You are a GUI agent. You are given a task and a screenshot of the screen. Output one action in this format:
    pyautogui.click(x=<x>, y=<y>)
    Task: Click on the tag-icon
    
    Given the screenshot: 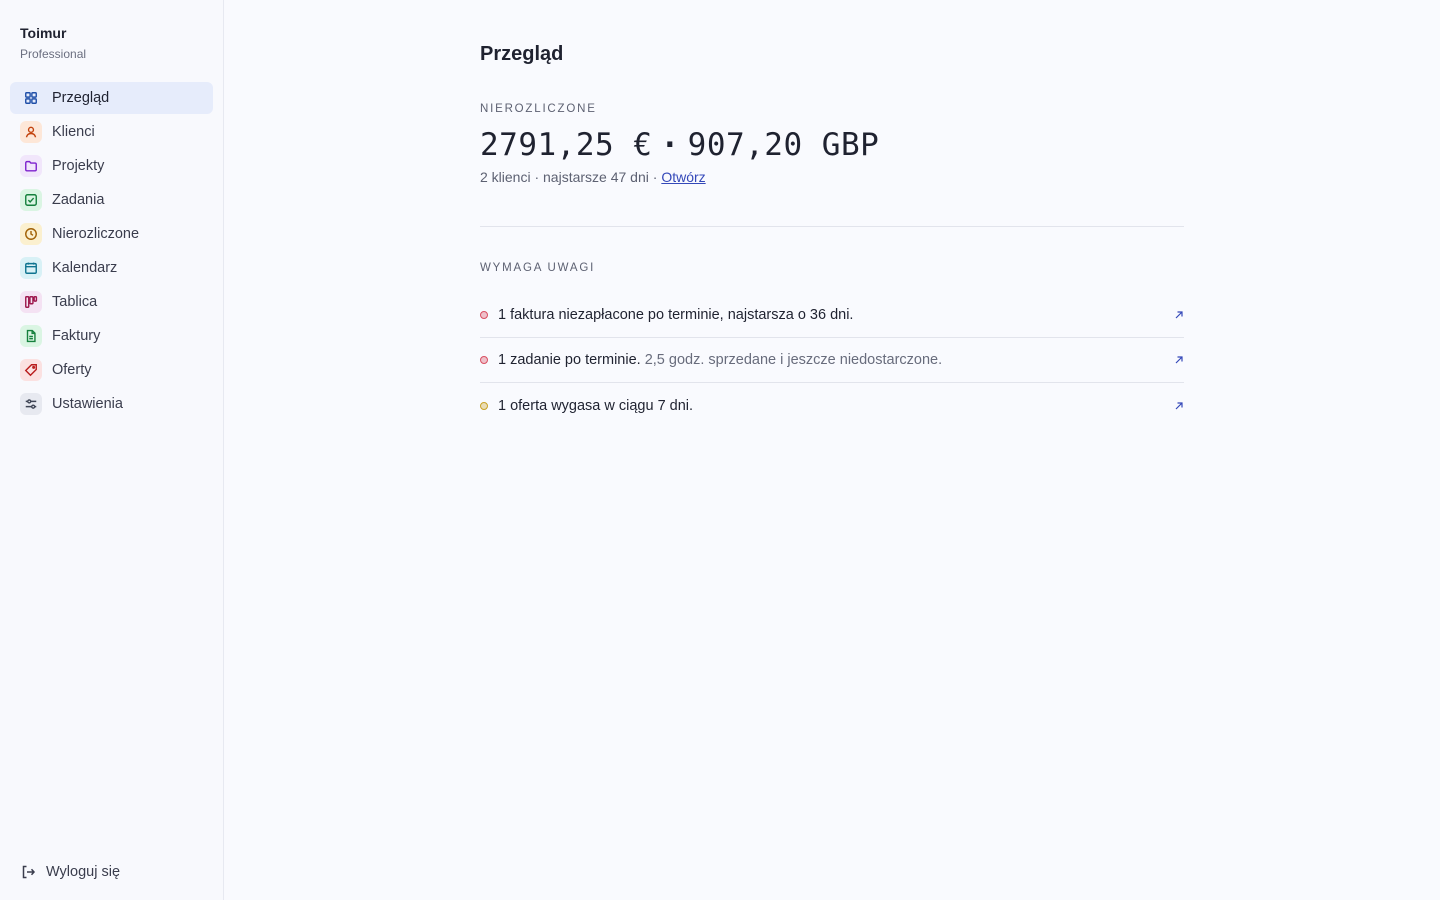 What is the action you would take?
    pyautogui.click(x=31, y=370)
    